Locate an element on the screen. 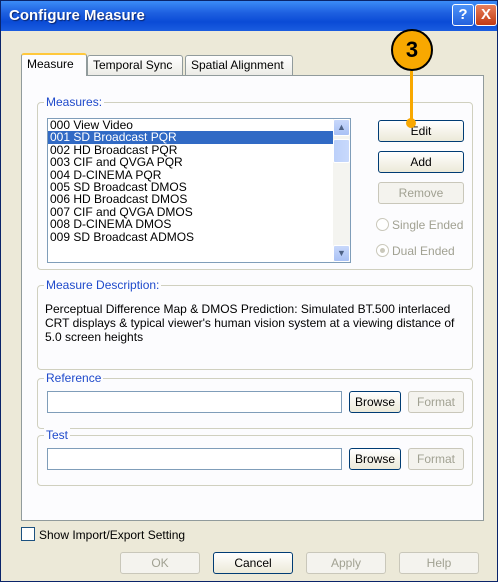  tab-measure: Measure is located at coordinates (54, 64).